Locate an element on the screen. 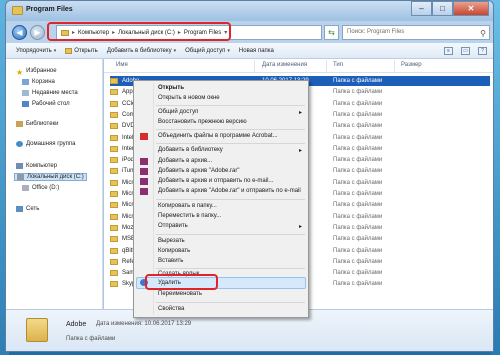  menu-properties: Свойства is located at coordinates (171, 309).